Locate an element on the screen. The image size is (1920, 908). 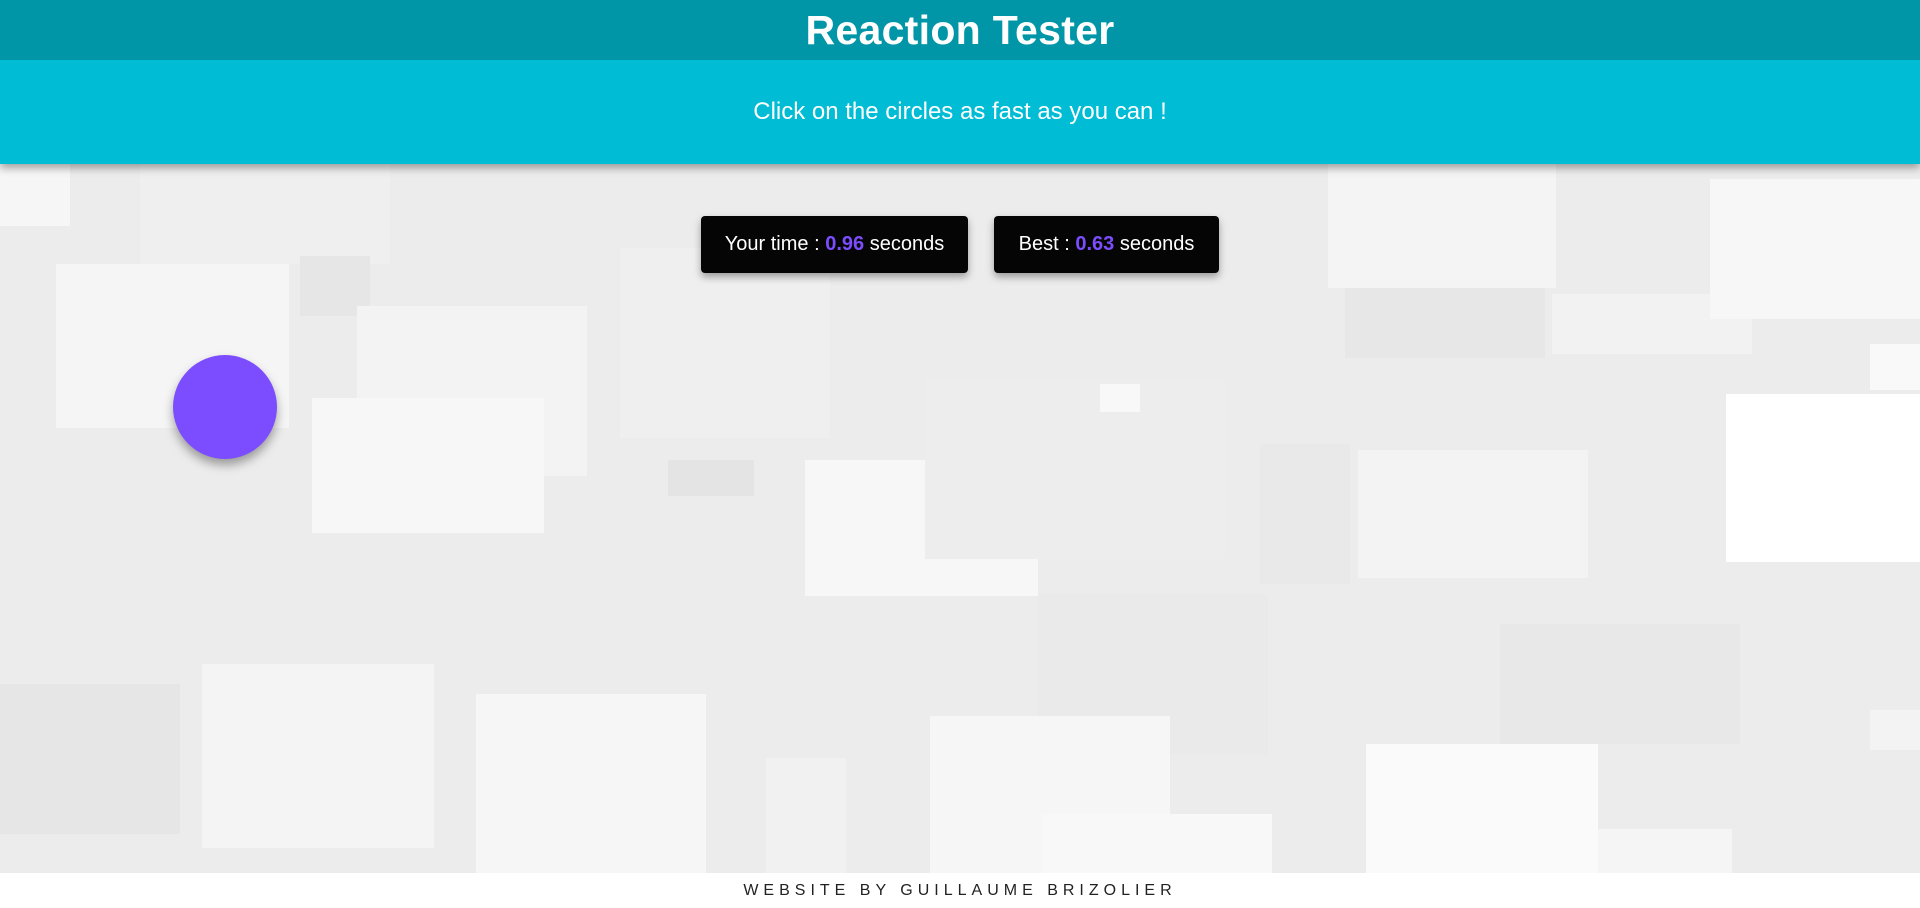
best-time-box: Best : 0.63 seconds is located at coordinates (1106, 244).